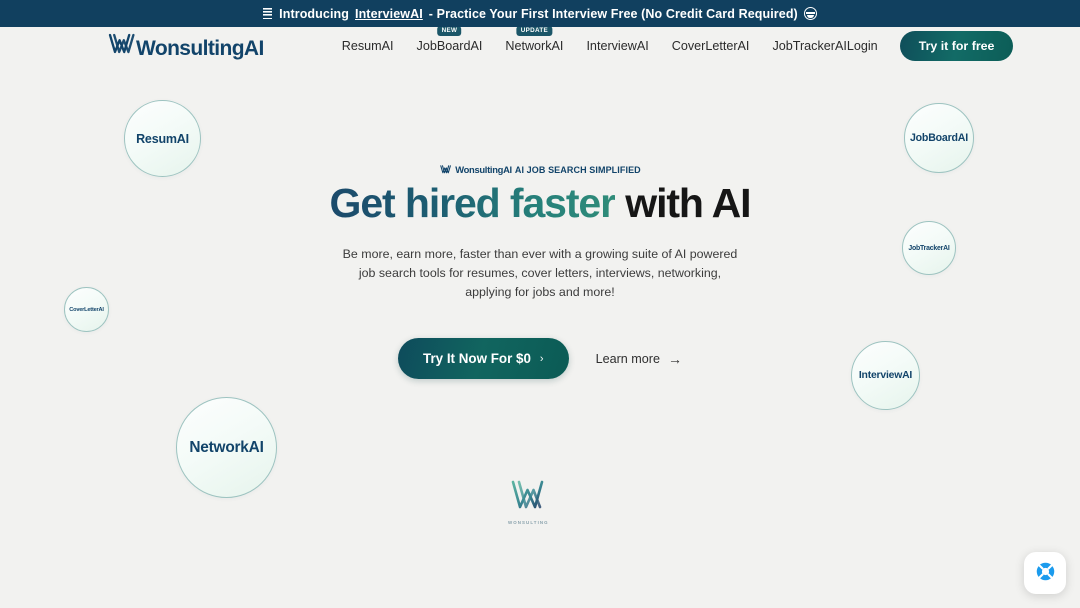 This screenshot has height=608, width=1080. I want to click on nav-label: ResumAI, so click(367, 46).